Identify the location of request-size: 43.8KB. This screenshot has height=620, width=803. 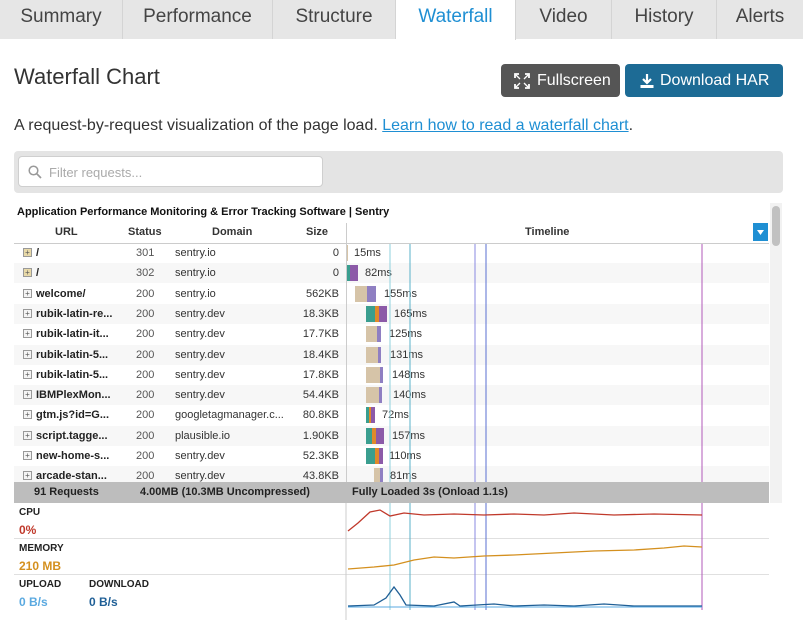
(320, 476).